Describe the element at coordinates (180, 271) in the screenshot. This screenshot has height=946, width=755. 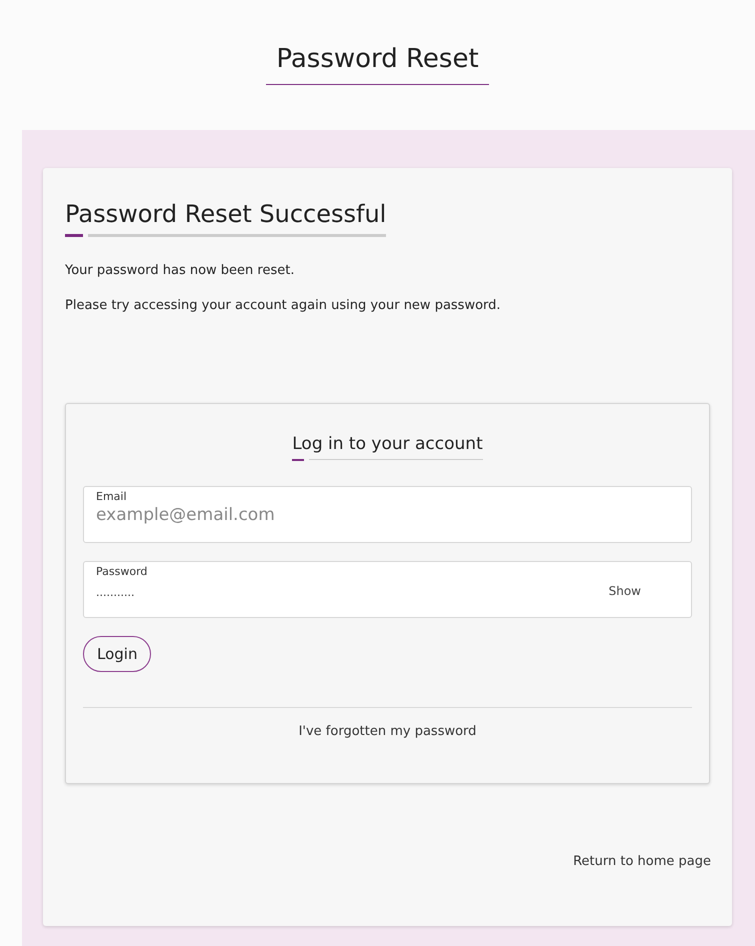
I see `message-text: Your password has now been reset.` at that location.